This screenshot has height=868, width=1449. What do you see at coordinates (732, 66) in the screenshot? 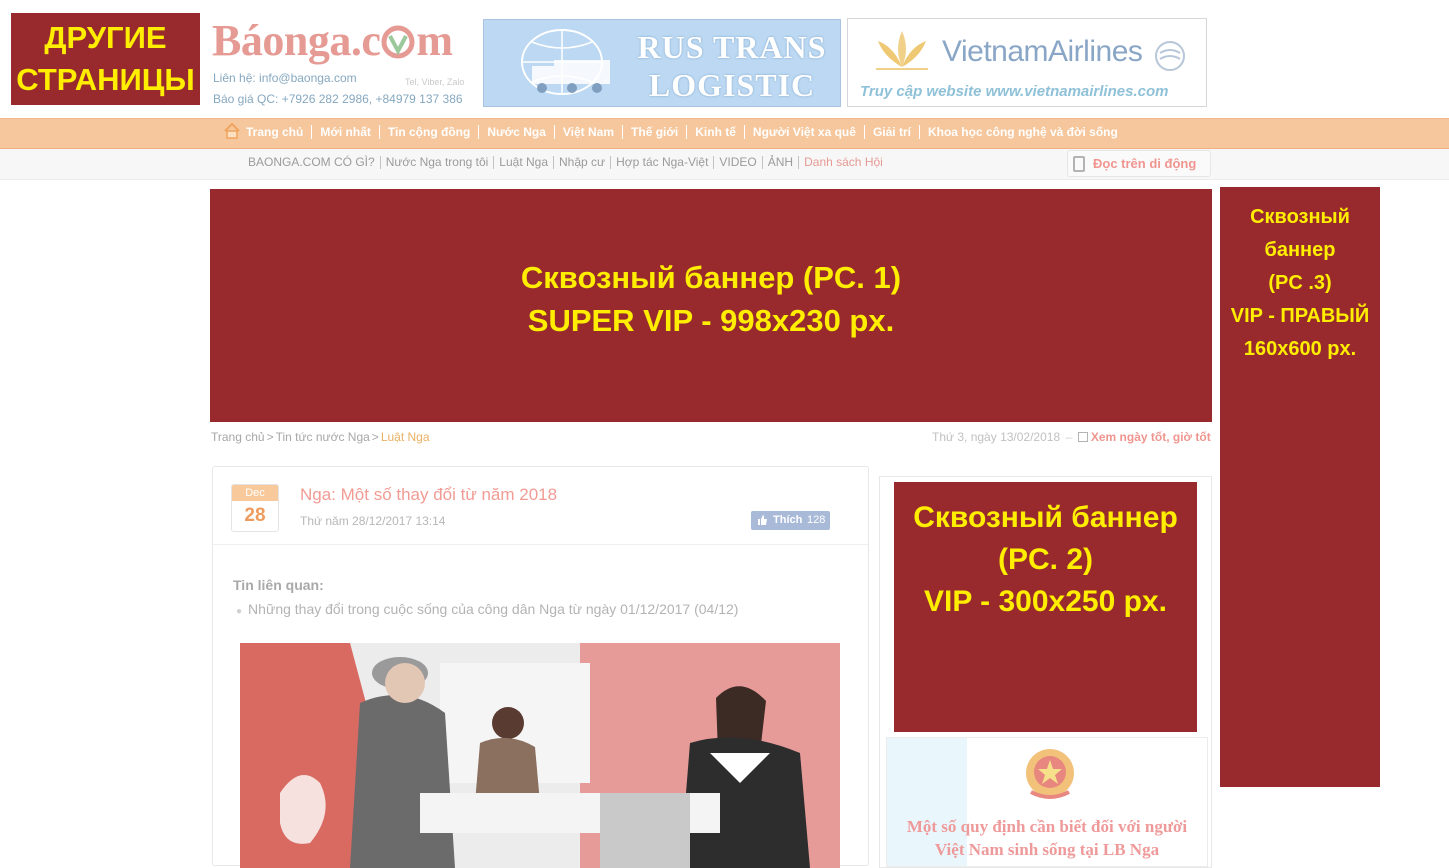
I see `rus-trans-text: RUS TRANS LOGISTIC` at bounding box center [732, 66].